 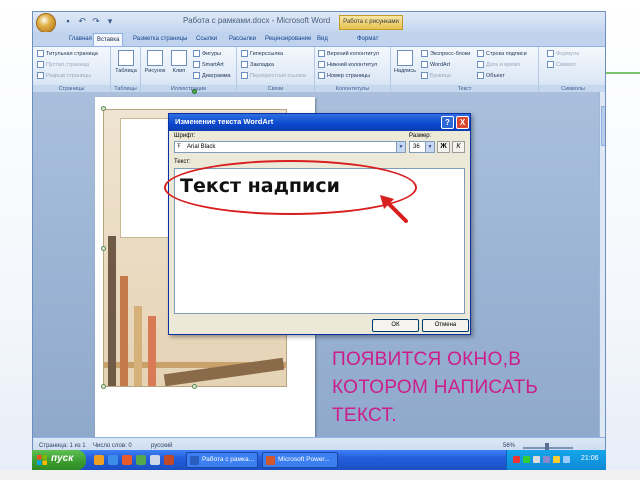 What do you see at coordinates (141, 460) in the screenshot?
I see `quicklaunch-desktop-icon` at bounding box center [141, 460].